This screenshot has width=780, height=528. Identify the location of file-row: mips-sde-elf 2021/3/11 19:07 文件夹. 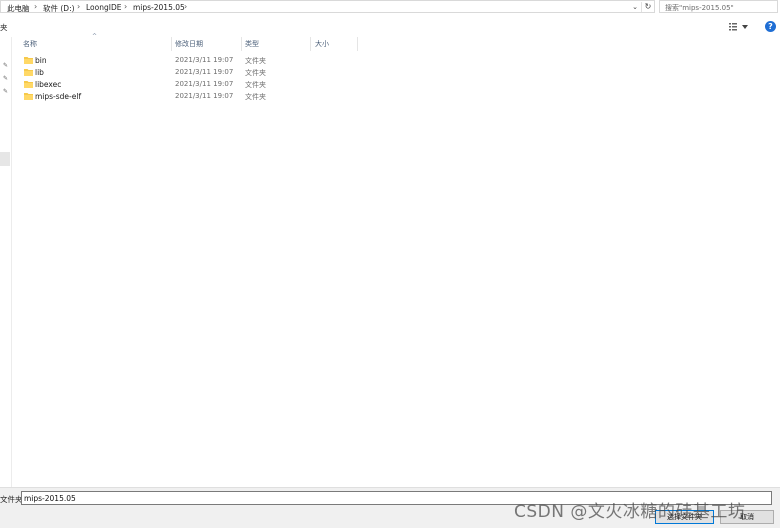
(170, 97).